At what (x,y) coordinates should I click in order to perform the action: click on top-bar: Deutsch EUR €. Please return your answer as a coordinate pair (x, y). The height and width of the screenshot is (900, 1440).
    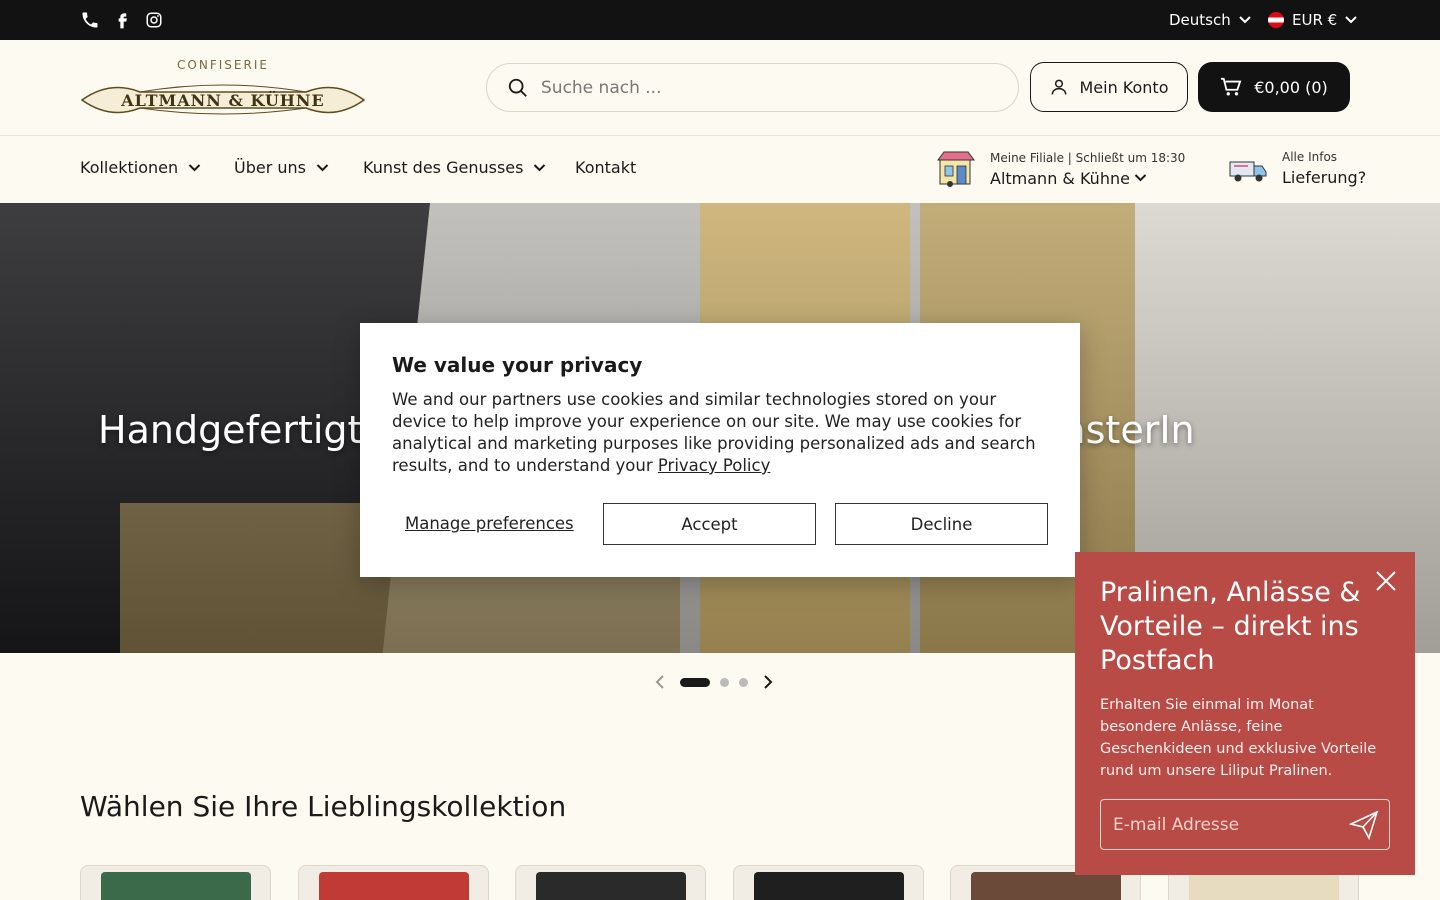
    Looking at the image, I should click on (720, 20).